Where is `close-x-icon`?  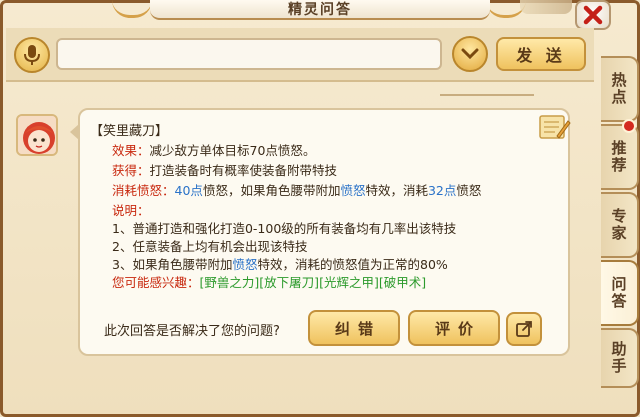 close-x-icon is located at coordinates (593, 15).